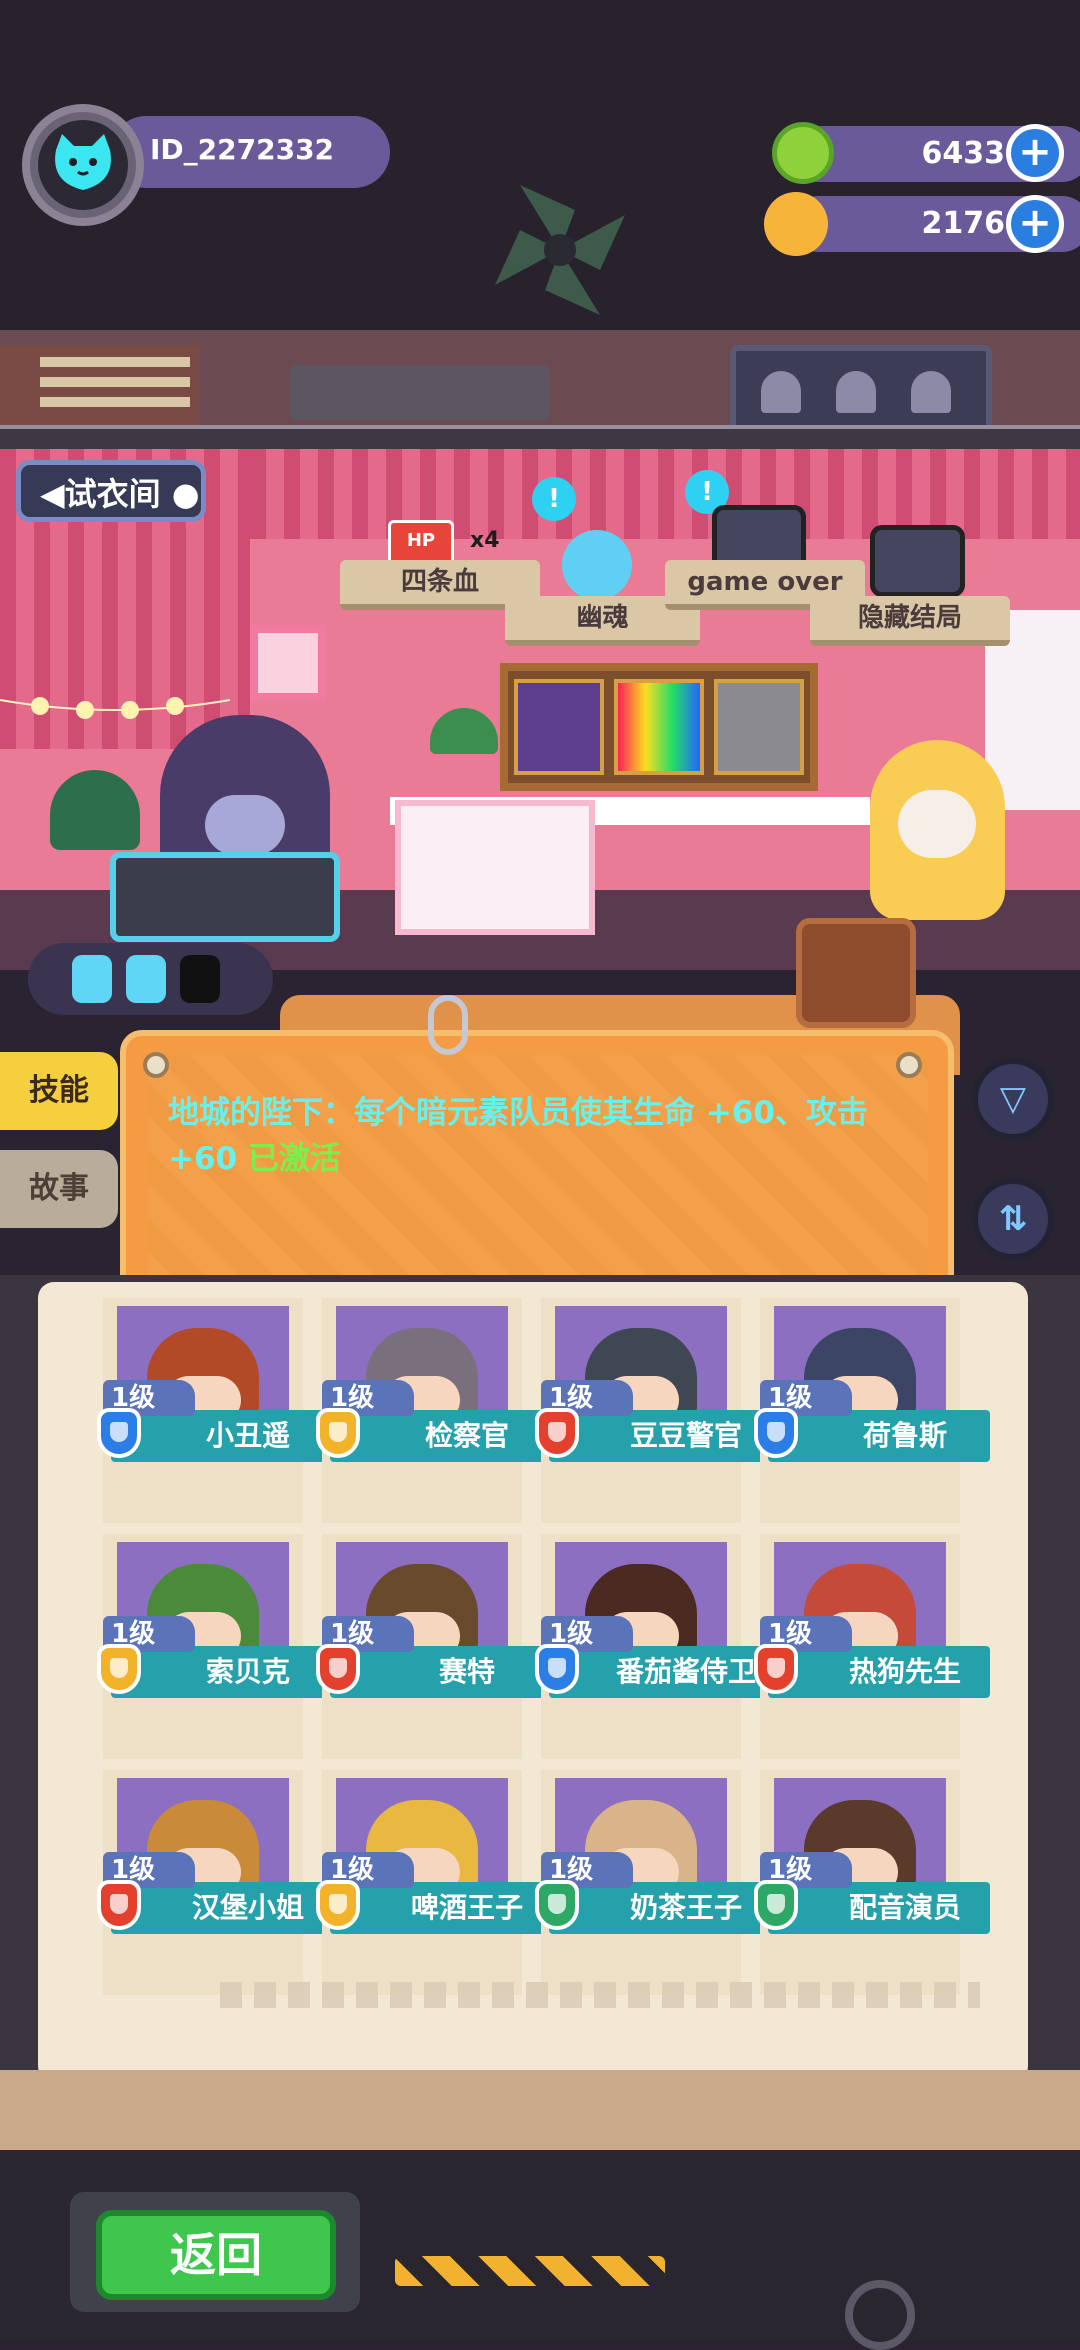 The width and height of the screenshot is (1080, 2350). Describe the element at coordinates (963, 153) in the screenshot. I see `gem-count: 6433` at that location.